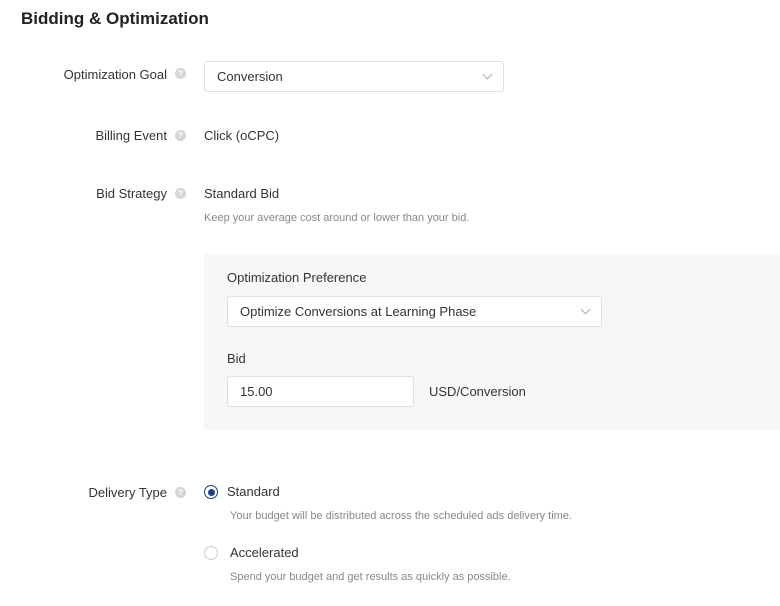 Image resolution: width=780 pixels, height=606 pixels. I want to click on optimization-preference-label: Optimization Preference, so click(297, 277).